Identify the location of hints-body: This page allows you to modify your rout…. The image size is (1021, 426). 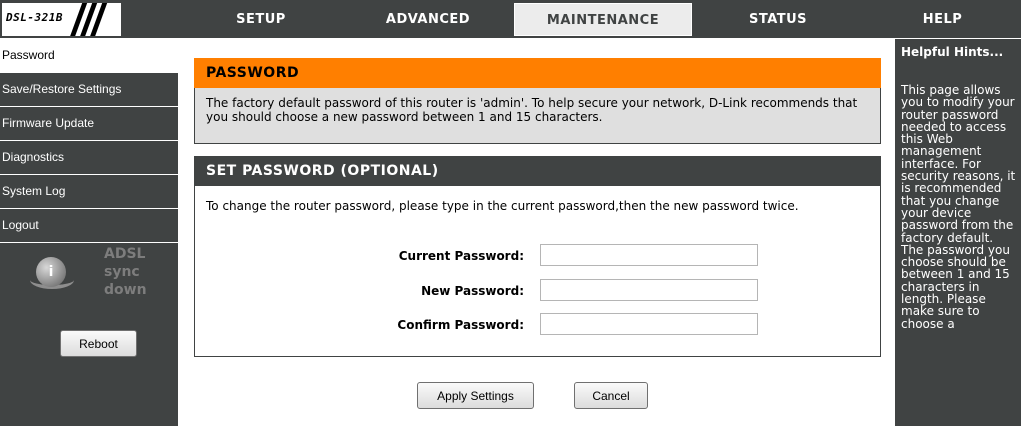
(958, 207).